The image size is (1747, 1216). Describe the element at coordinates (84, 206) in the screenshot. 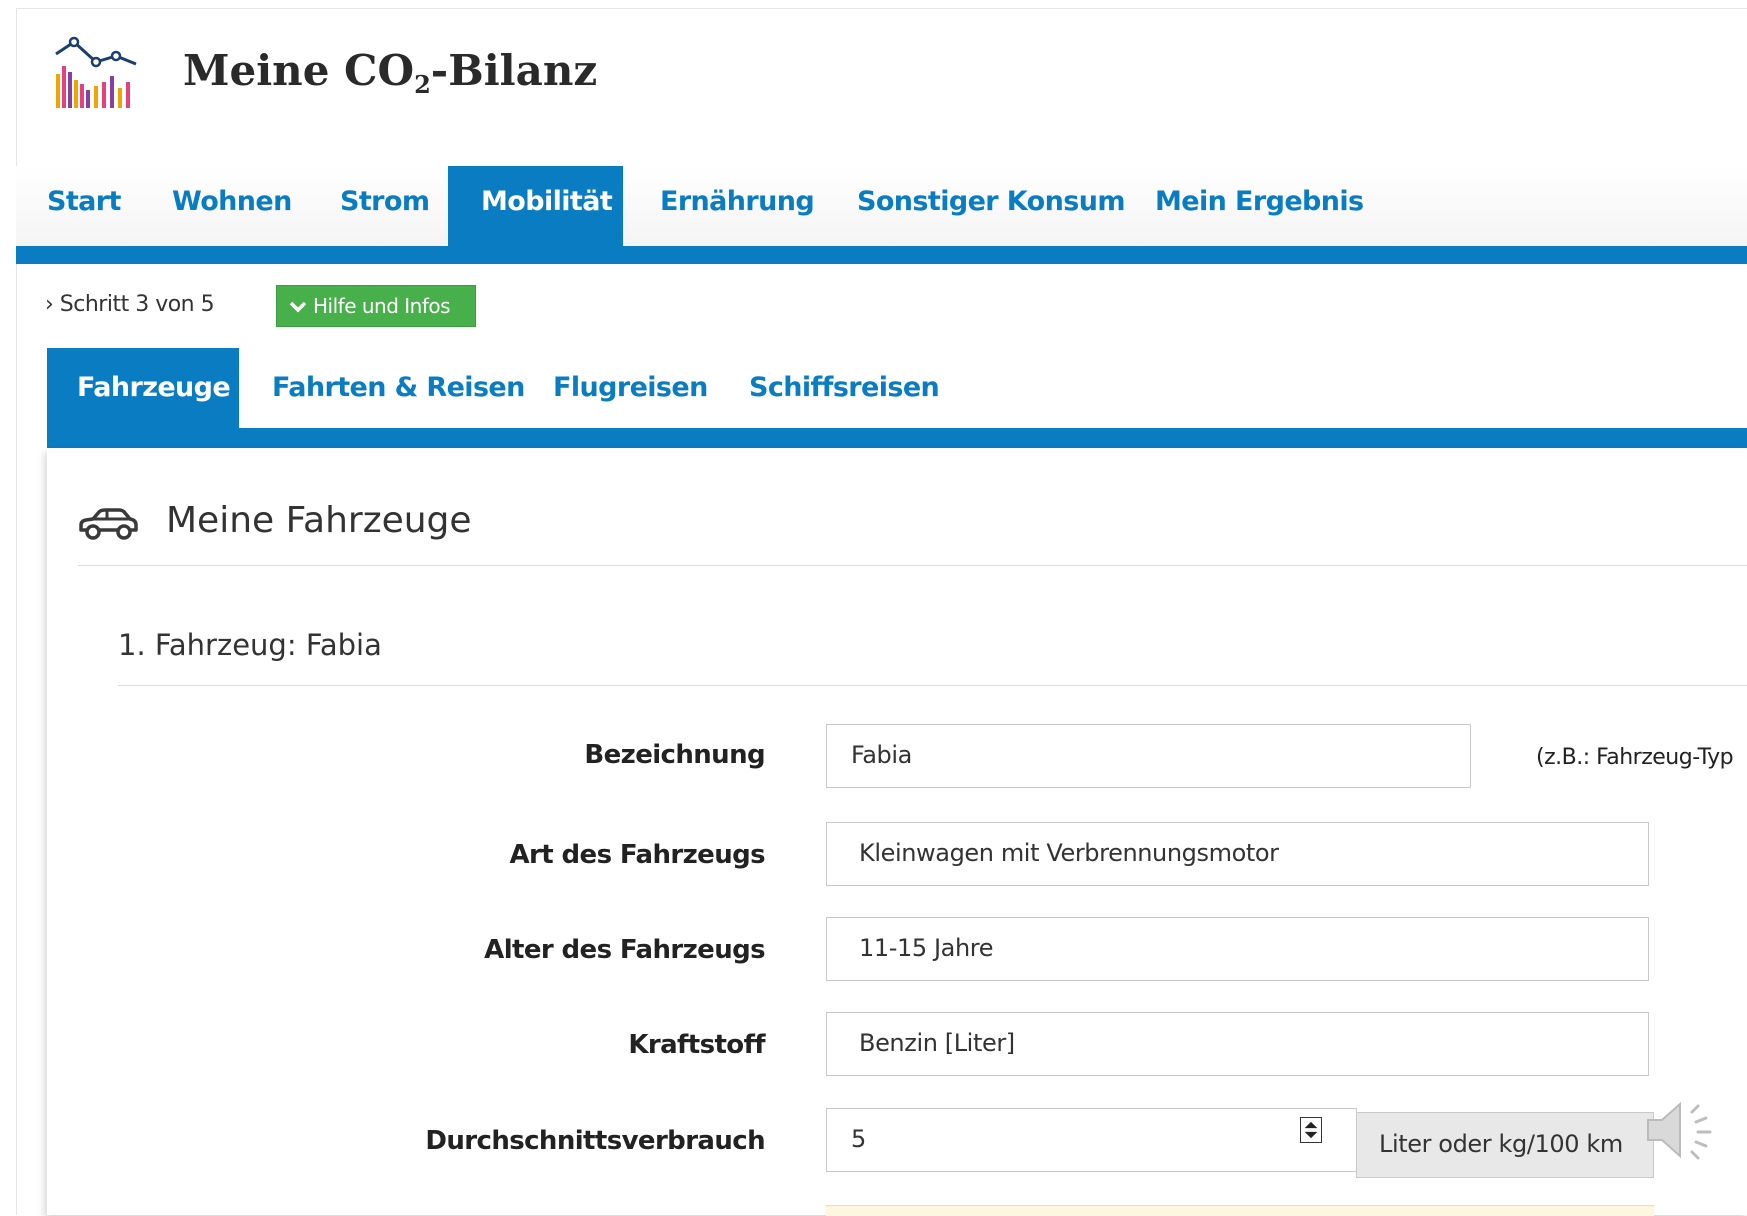

I see `tab-start: Start` at that location.